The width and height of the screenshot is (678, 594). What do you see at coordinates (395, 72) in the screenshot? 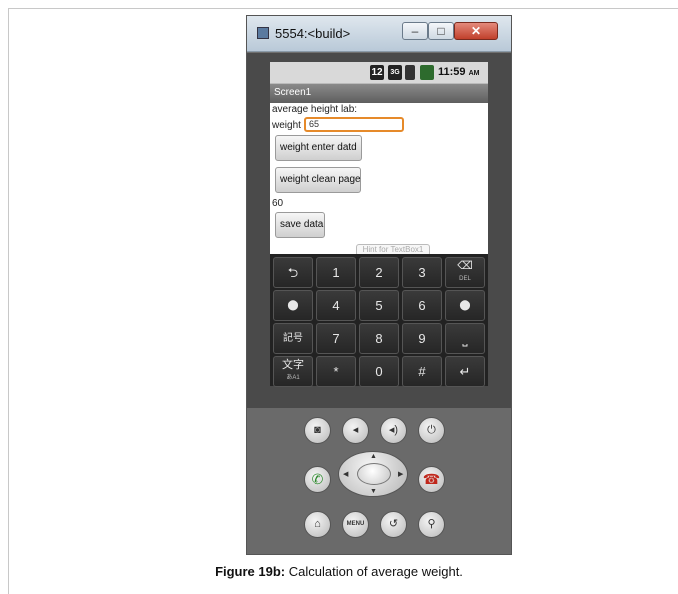
I see `network-3g-icon: 3G` at bounding box center [395, 72].